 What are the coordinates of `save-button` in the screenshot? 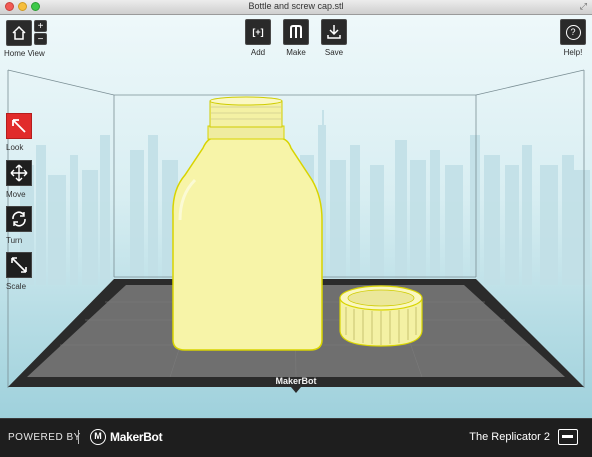 It's located at (334, 32).